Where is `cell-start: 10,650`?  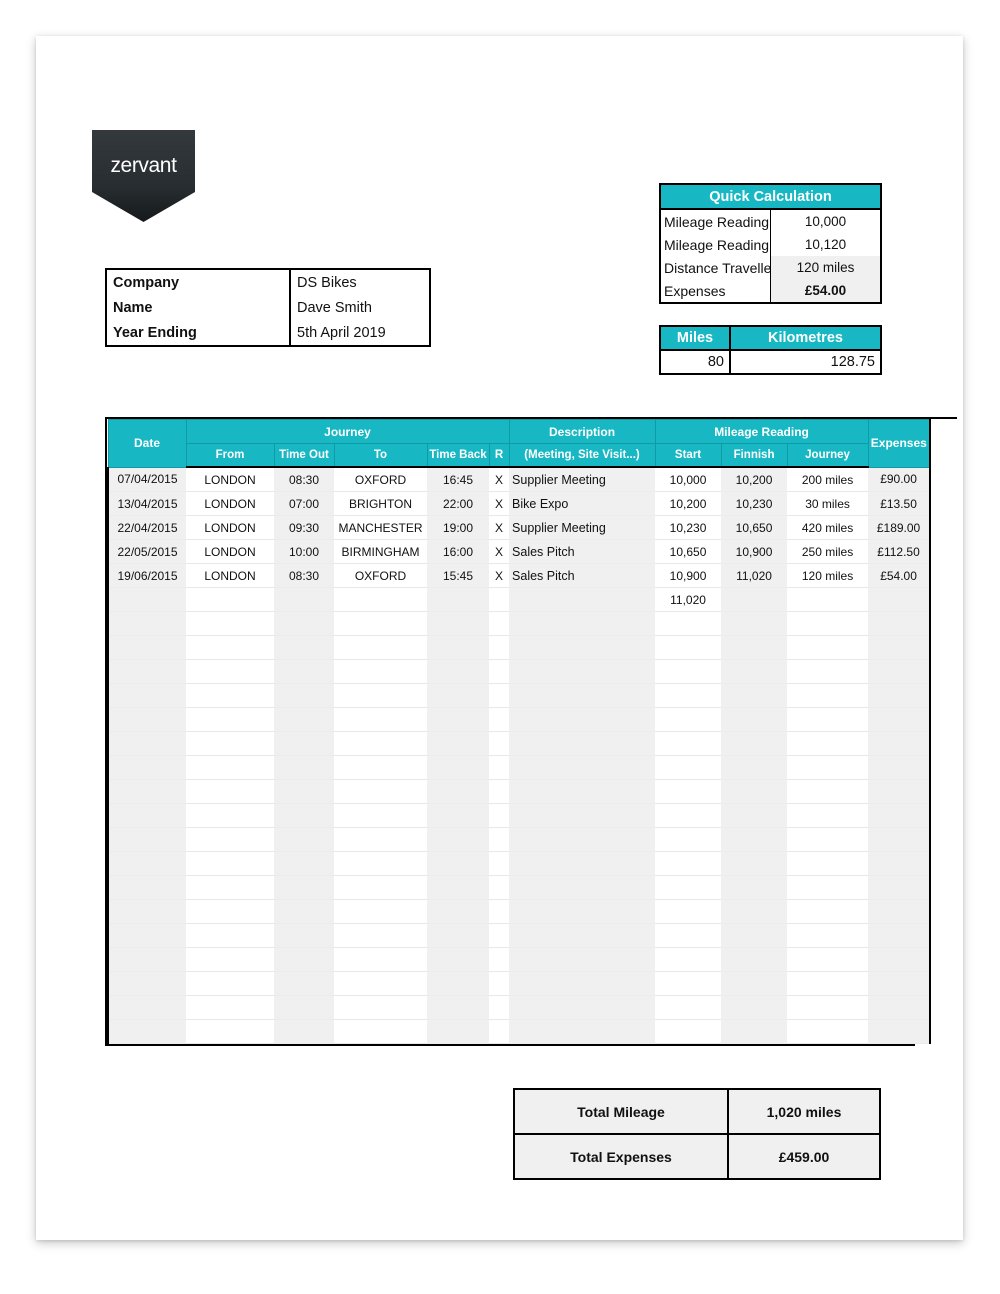 cell-start: 10,650 is located at coordinates (688, 551).